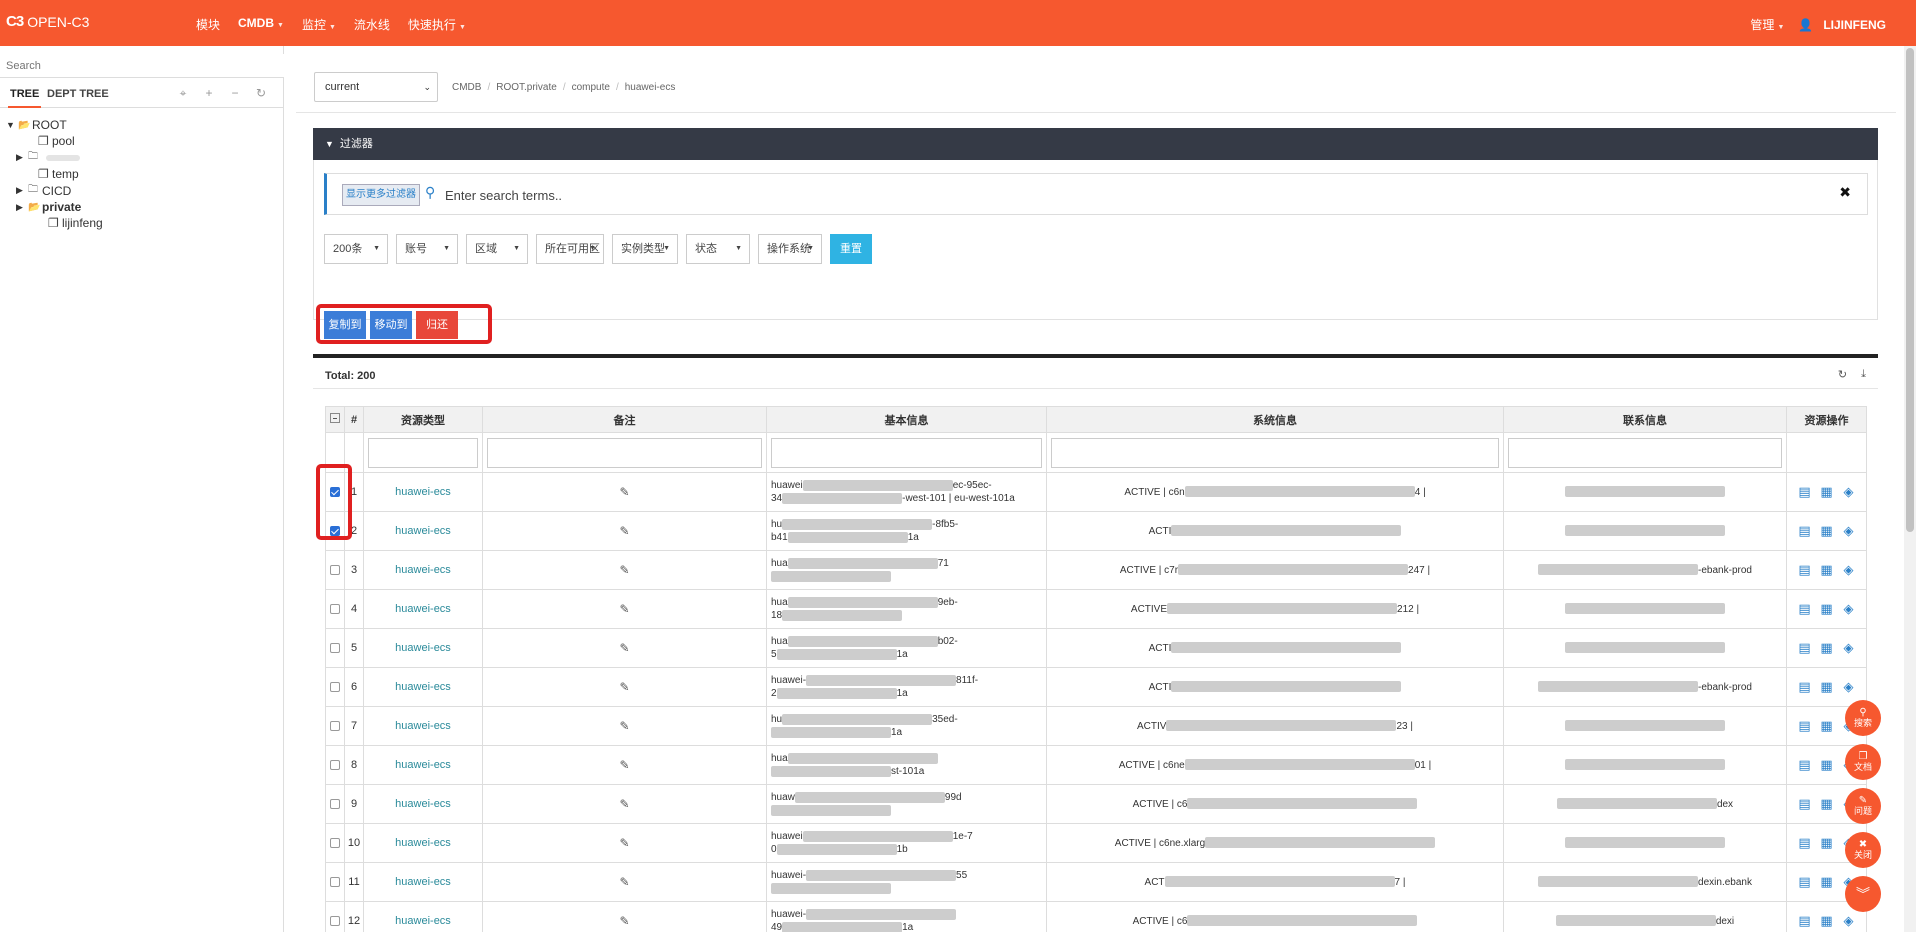 This screenshot has width=1916, height=932. I want to click on close-icon: ✖, so click(1845, 192).